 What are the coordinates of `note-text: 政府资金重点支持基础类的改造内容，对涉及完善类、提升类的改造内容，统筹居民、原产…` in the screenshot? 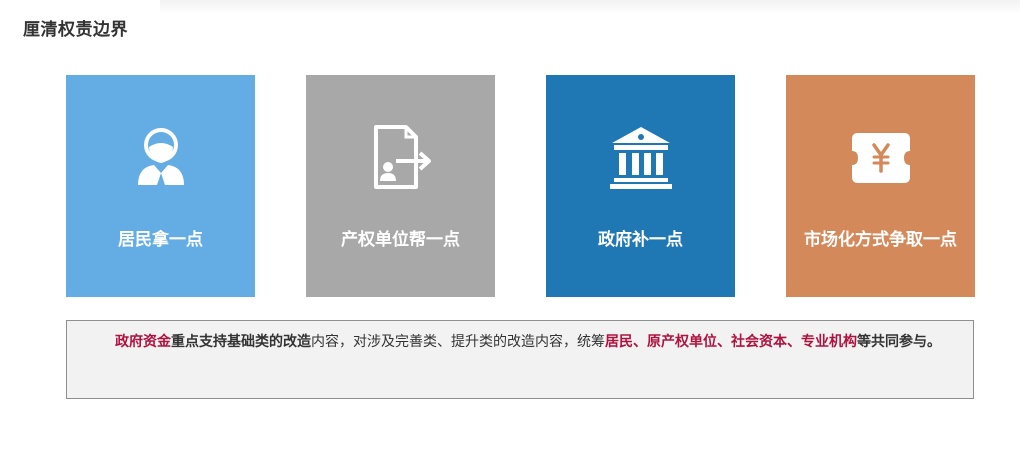 It's located at (520, 342).